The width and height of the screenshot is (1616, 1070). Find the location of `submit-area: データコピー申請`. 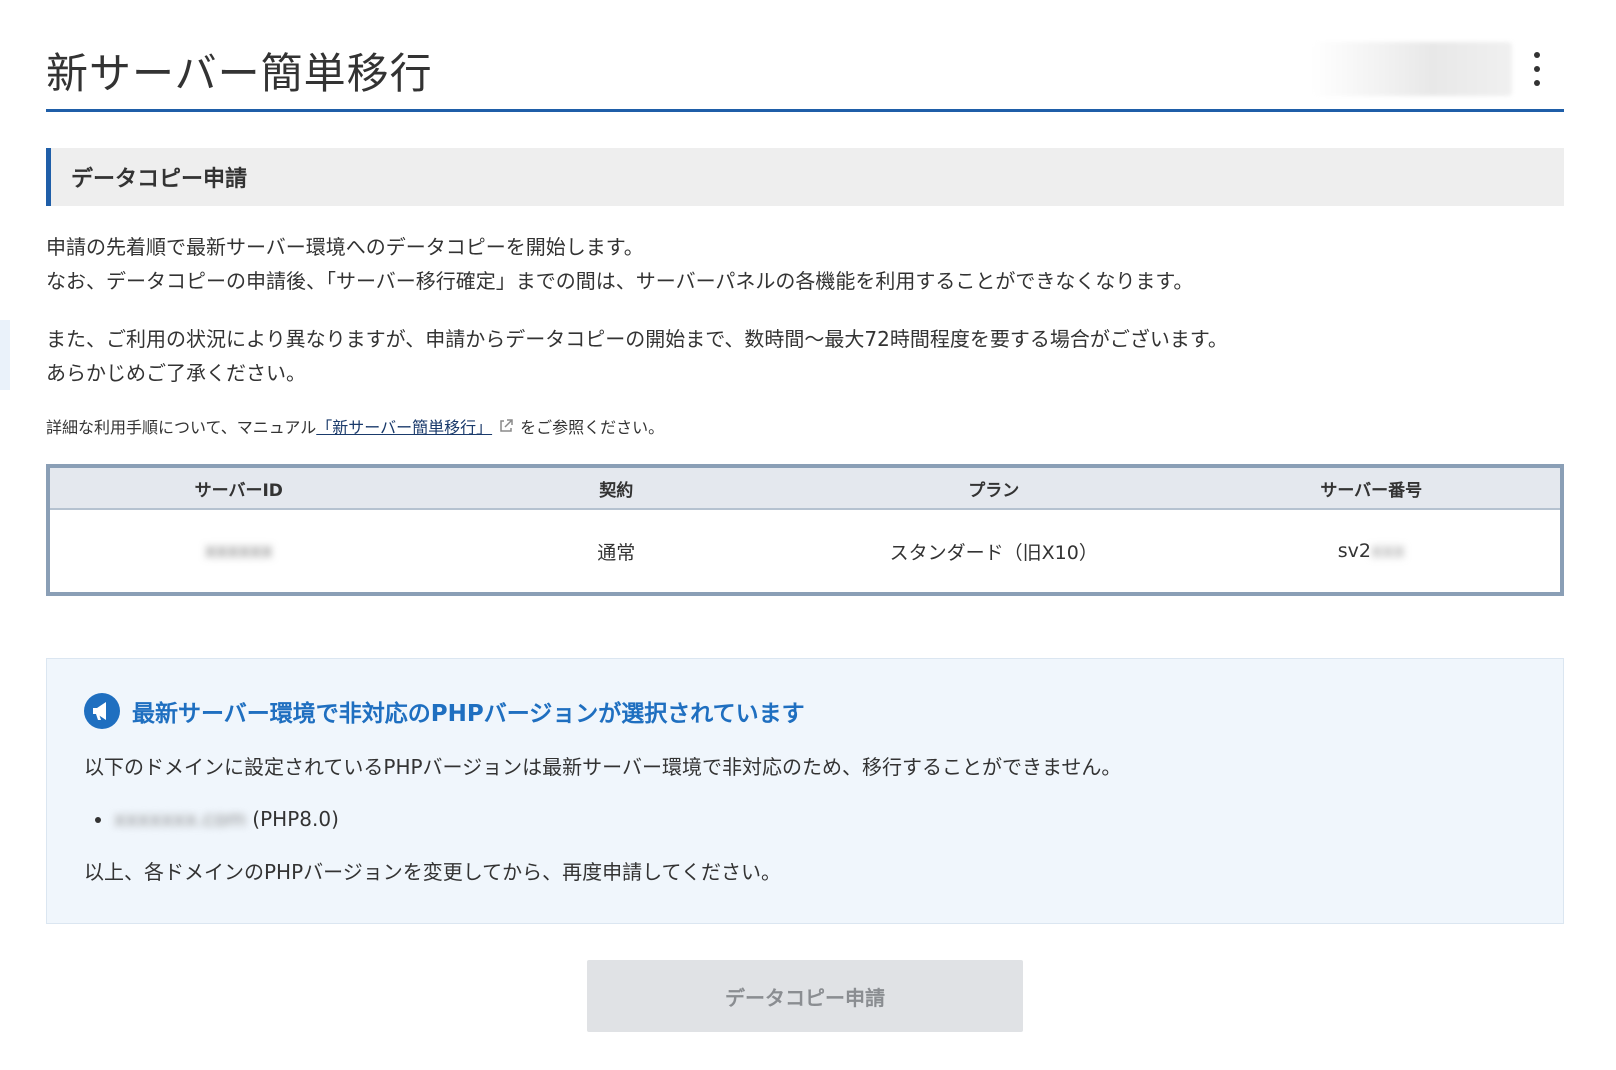

submit-area: データコピー申請 is located at coordinates (805, 996).